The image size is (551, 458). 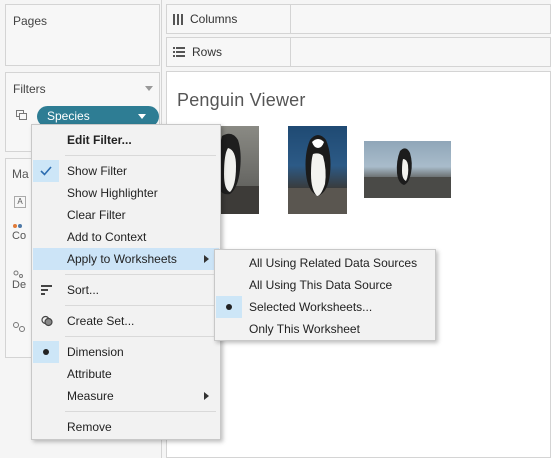 I want to click on detail-dots-icon, so click(x=21, y=274).